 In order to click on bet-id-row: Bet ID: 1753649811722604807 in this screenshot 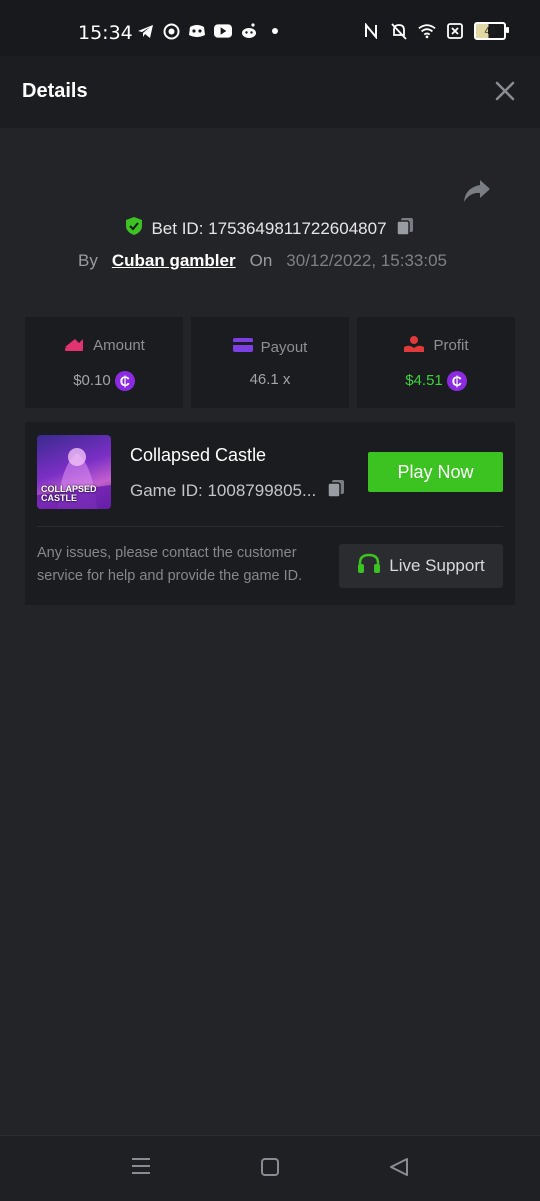, I will do `click(270, 228)`.